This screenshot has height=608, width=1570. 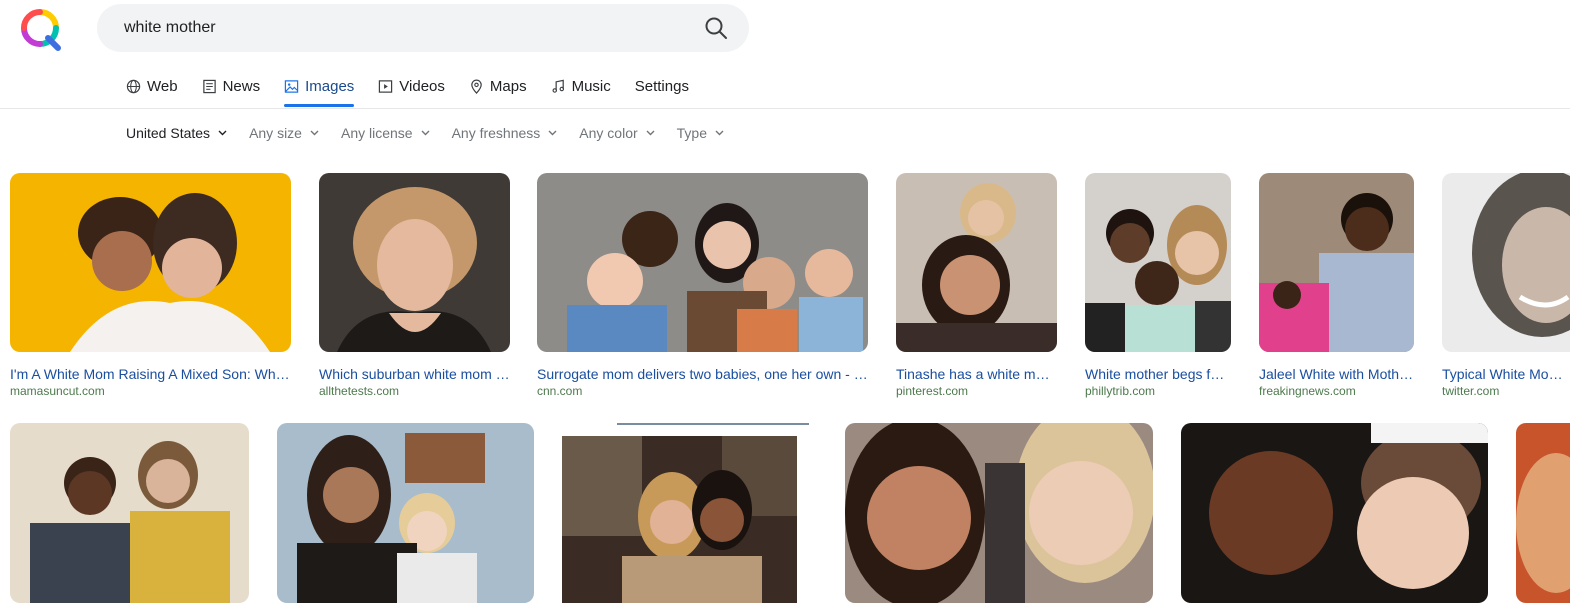 I want to click on filter-size: Any size, so click(x=284, y=133).